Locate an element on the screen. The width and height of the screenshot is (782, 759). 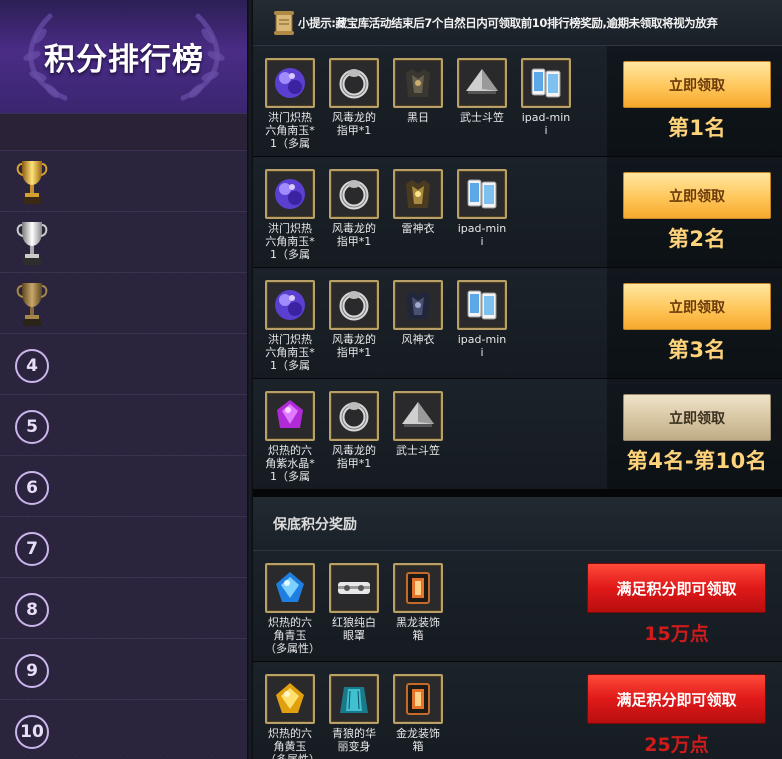
reward-item: 炽热的六角青玉（多属性） is located at coordinates (290, 609).